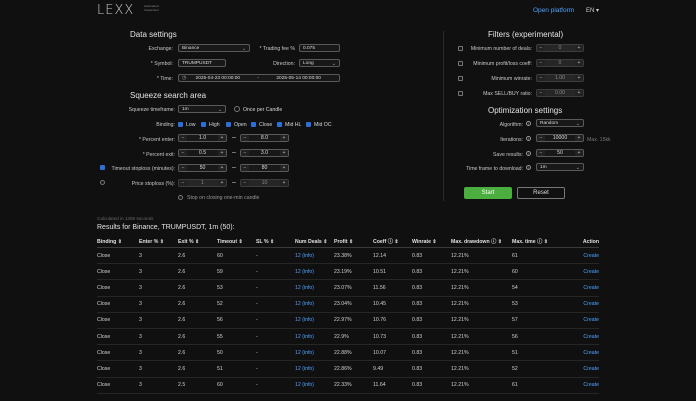 Image resolution: width=696 pixels, height=401 pixels. I want to click on percent-enter-from-stepper: −1.0 +, so click(202, 138).